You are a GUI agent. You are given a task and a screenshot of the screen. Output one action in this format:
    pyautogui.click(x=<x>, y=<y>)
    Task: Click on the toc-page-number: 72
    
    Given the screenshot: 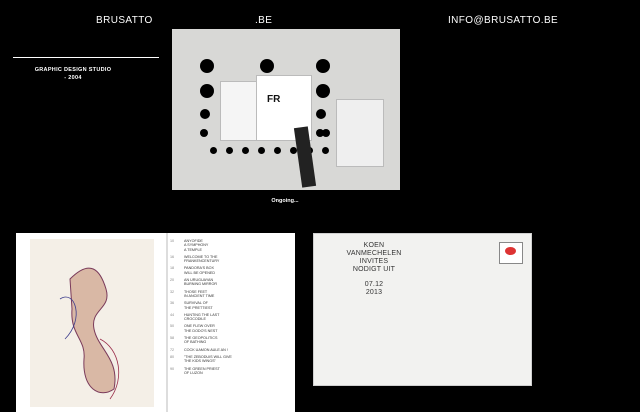 What is the action you would take?
    pyautogui.click(x=172, y=349)
    